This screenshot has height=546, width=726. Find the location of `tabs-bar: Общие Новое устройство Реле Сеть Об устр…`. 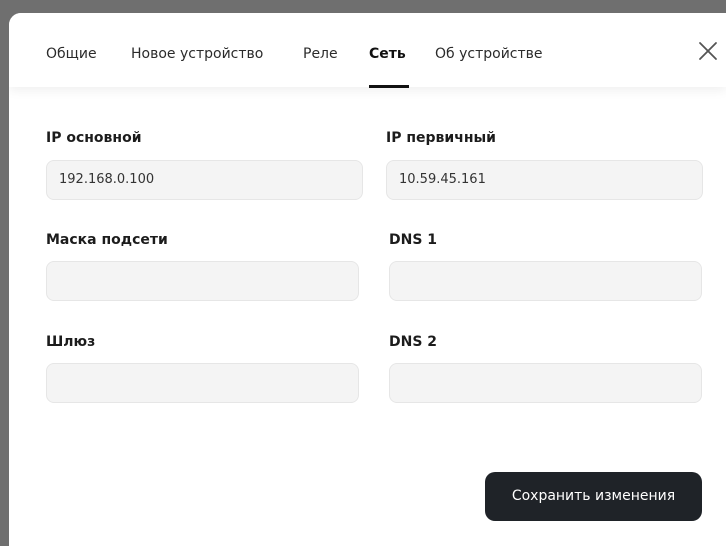

tabs-bar: Общие Новое устройство Реле Сеть Об устр… is located at coordinates (367, 50).